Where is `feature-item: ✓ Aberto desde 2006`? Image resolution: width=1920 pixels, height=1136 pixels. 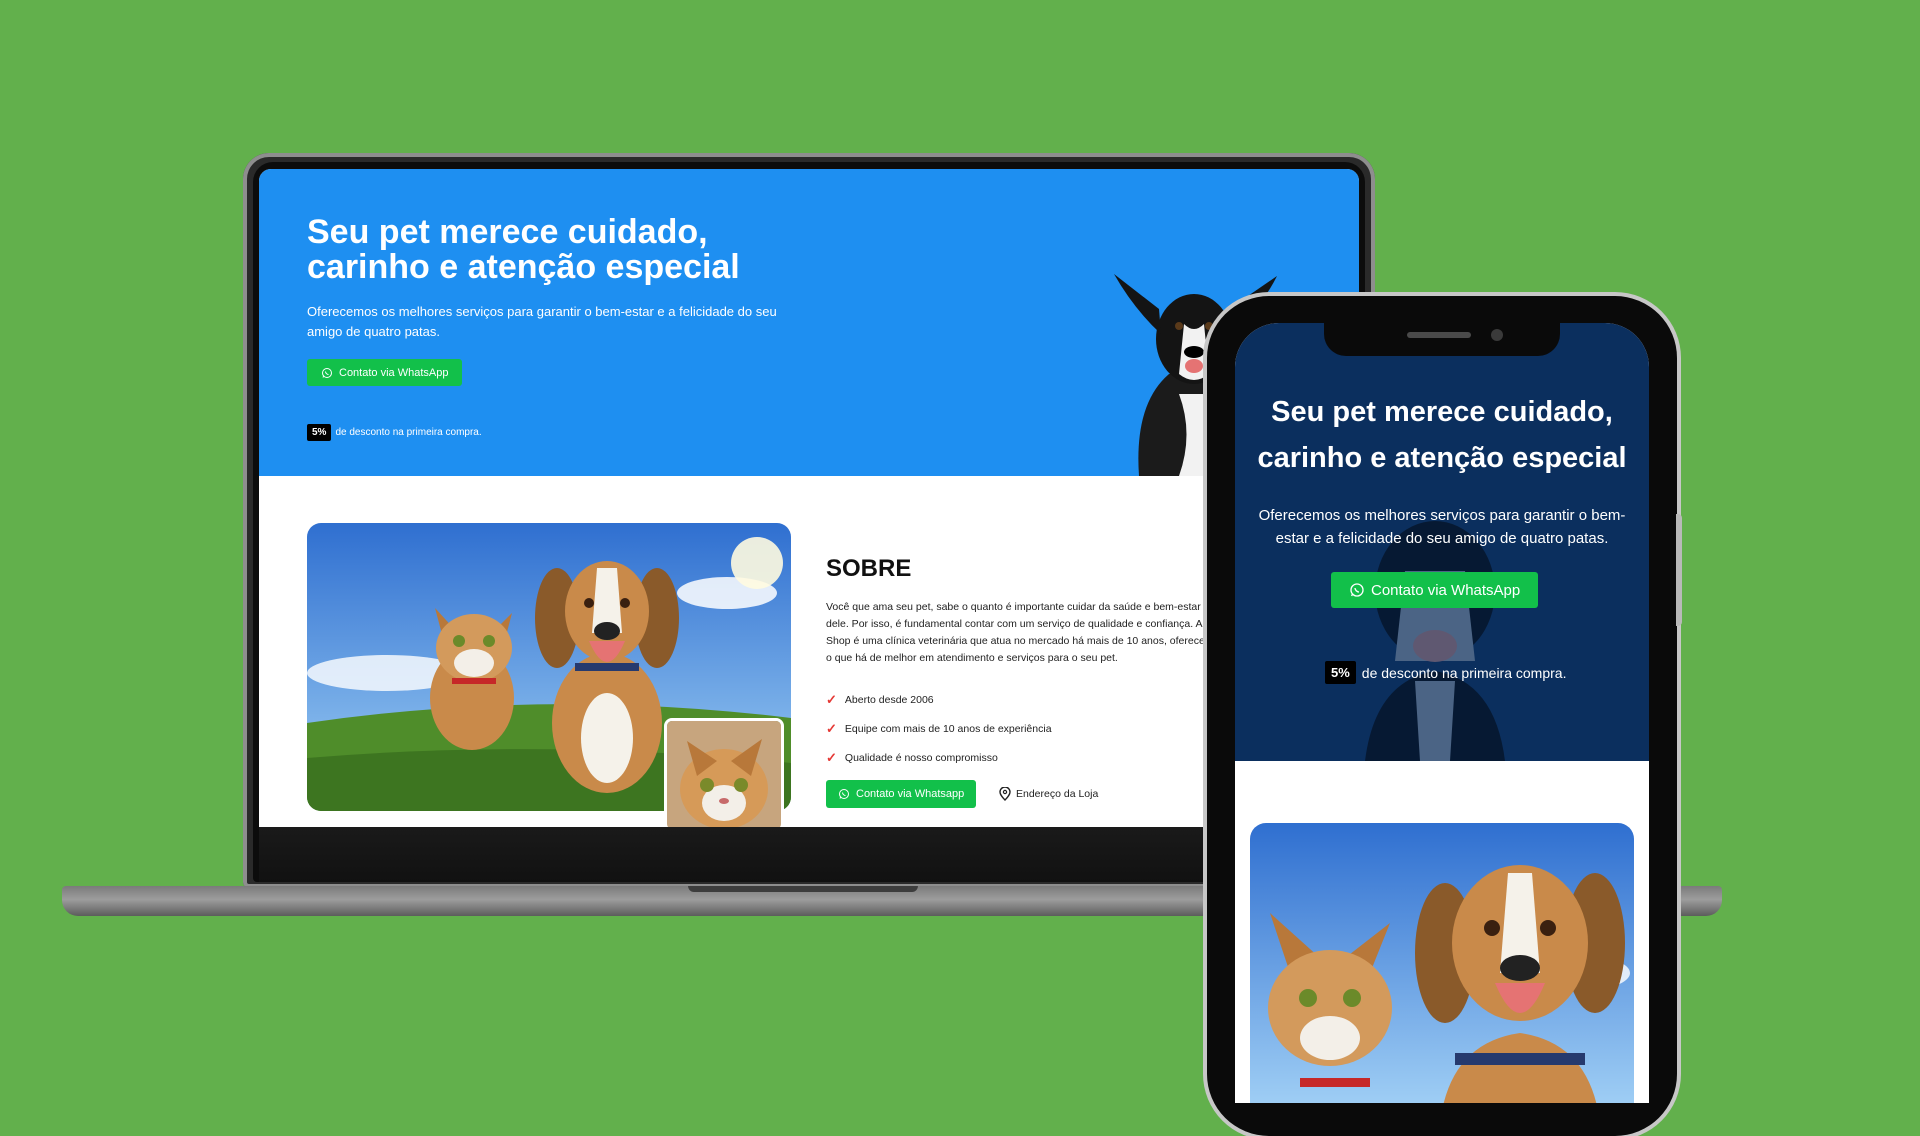
feature-item: ✓ Aberto desde 2006 is located at coordinates (939, 699).